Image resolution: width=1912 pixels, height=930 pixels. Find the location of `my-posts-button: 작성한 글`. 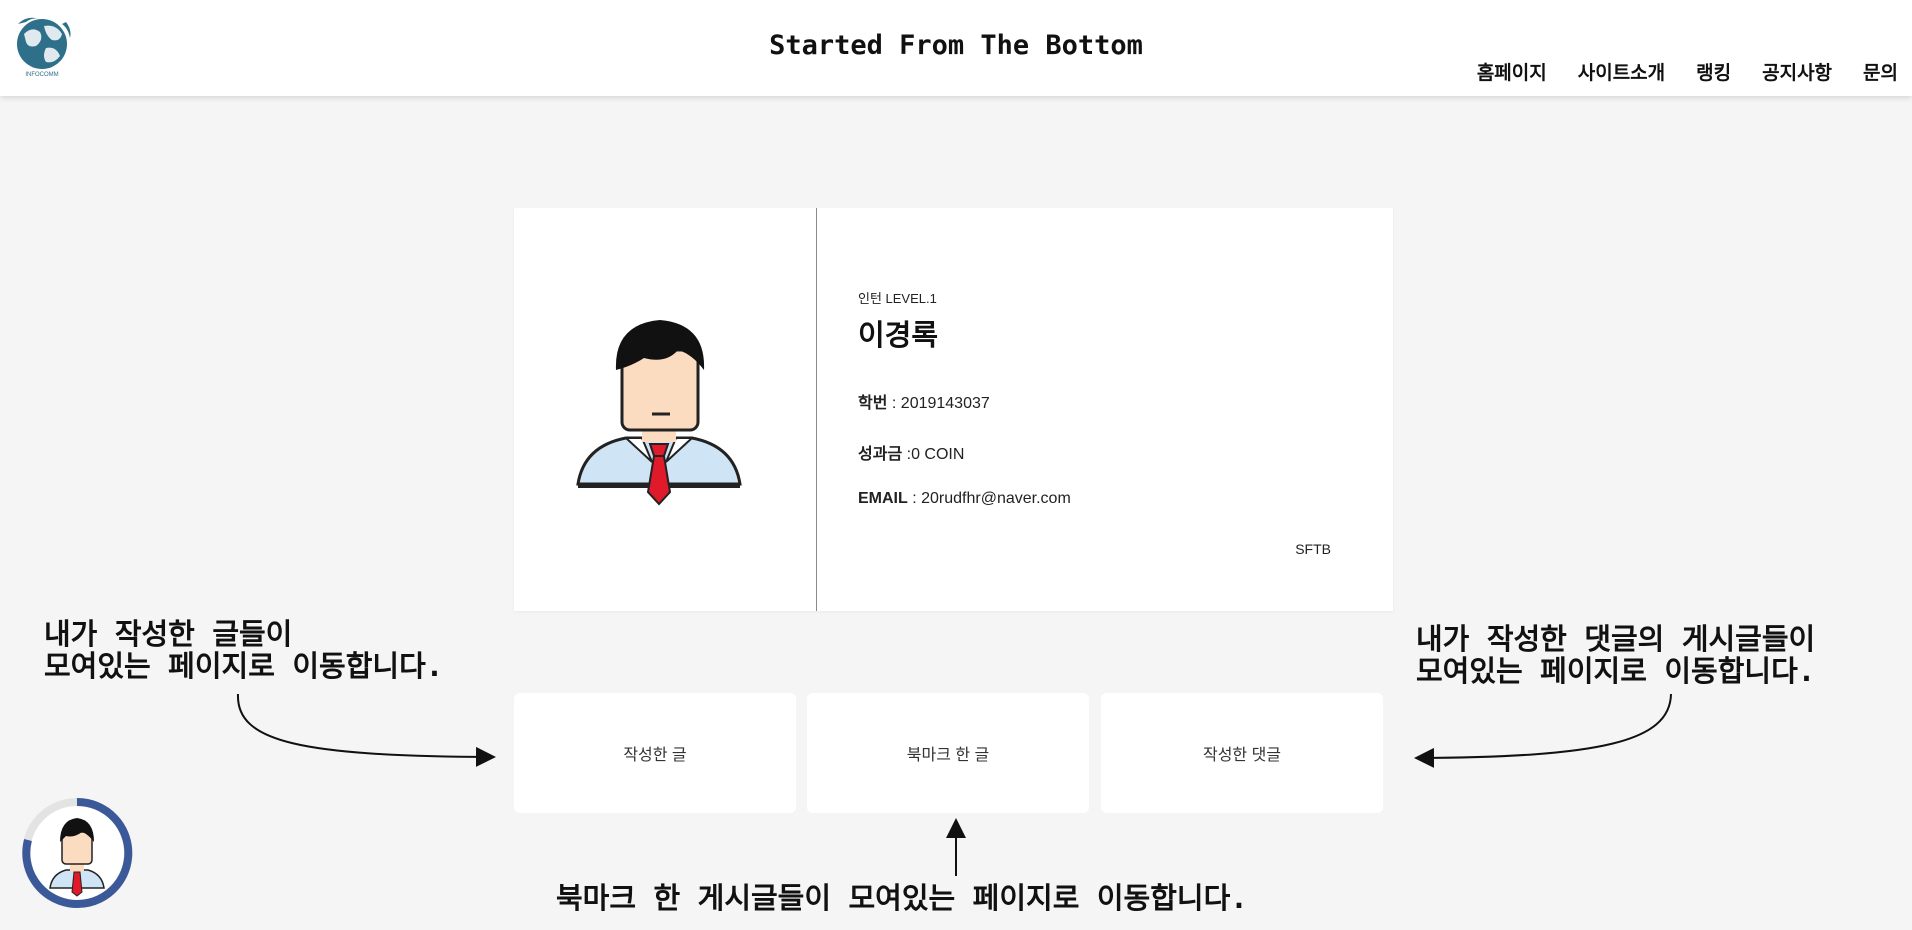

my-posts-button: 작성한 글 is located at coordinates (655, 753).